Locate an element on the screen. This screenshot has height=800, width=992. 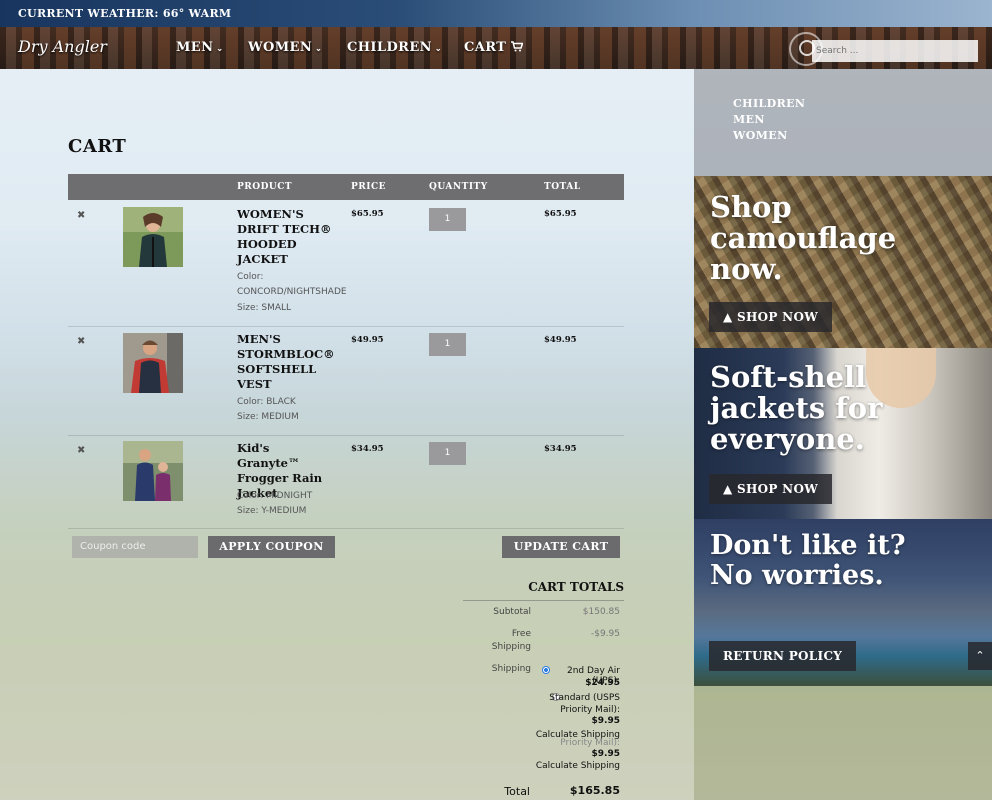
promo-headline: Shop camouflage now. is located at coordinates (803, 238).